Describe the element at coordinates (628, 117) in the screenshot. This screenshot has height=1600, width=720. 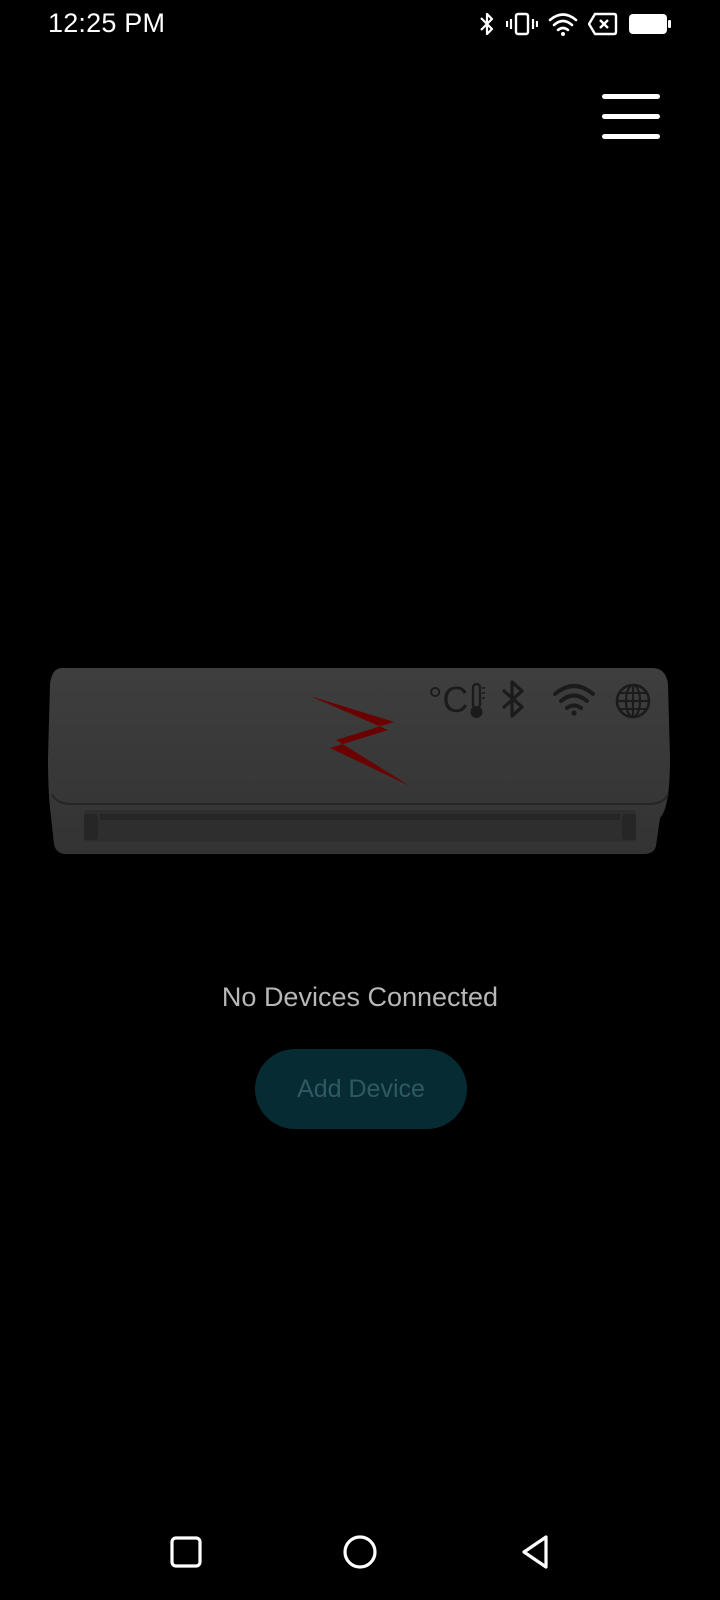
I see `hamburger-menu-icon` at that location.